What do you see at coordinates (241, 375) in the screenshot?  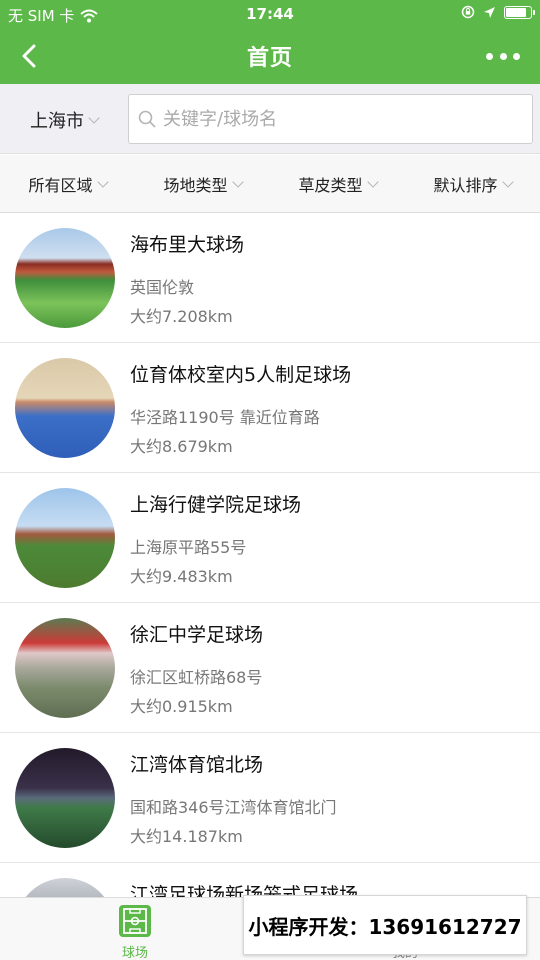 I see `venue-name: 位育体校室内5人制足球场` at bounding box center [241, 375].